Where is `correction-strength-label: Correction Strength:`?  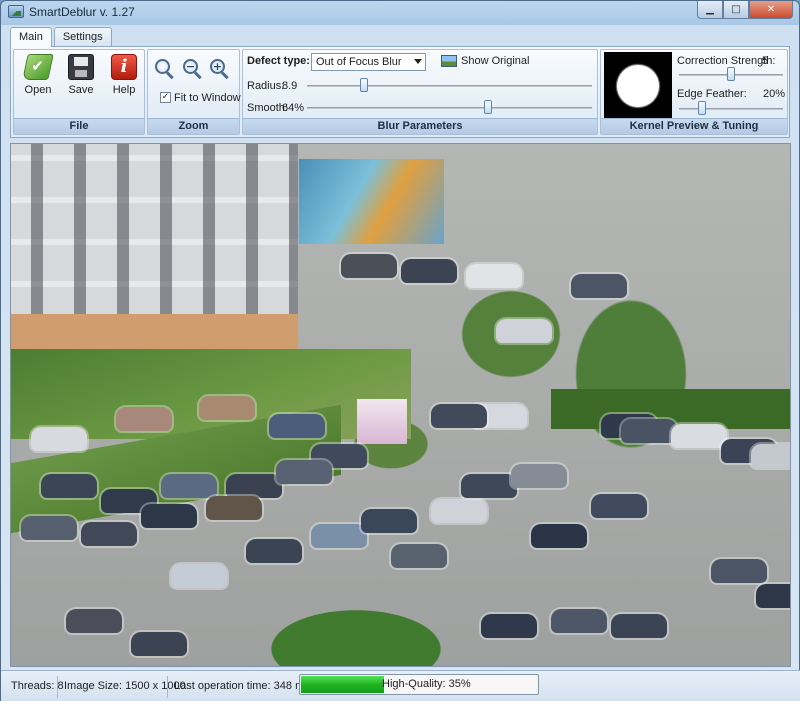
correction-strength-label: Correction Strength: is located at coordinates (726, 61).